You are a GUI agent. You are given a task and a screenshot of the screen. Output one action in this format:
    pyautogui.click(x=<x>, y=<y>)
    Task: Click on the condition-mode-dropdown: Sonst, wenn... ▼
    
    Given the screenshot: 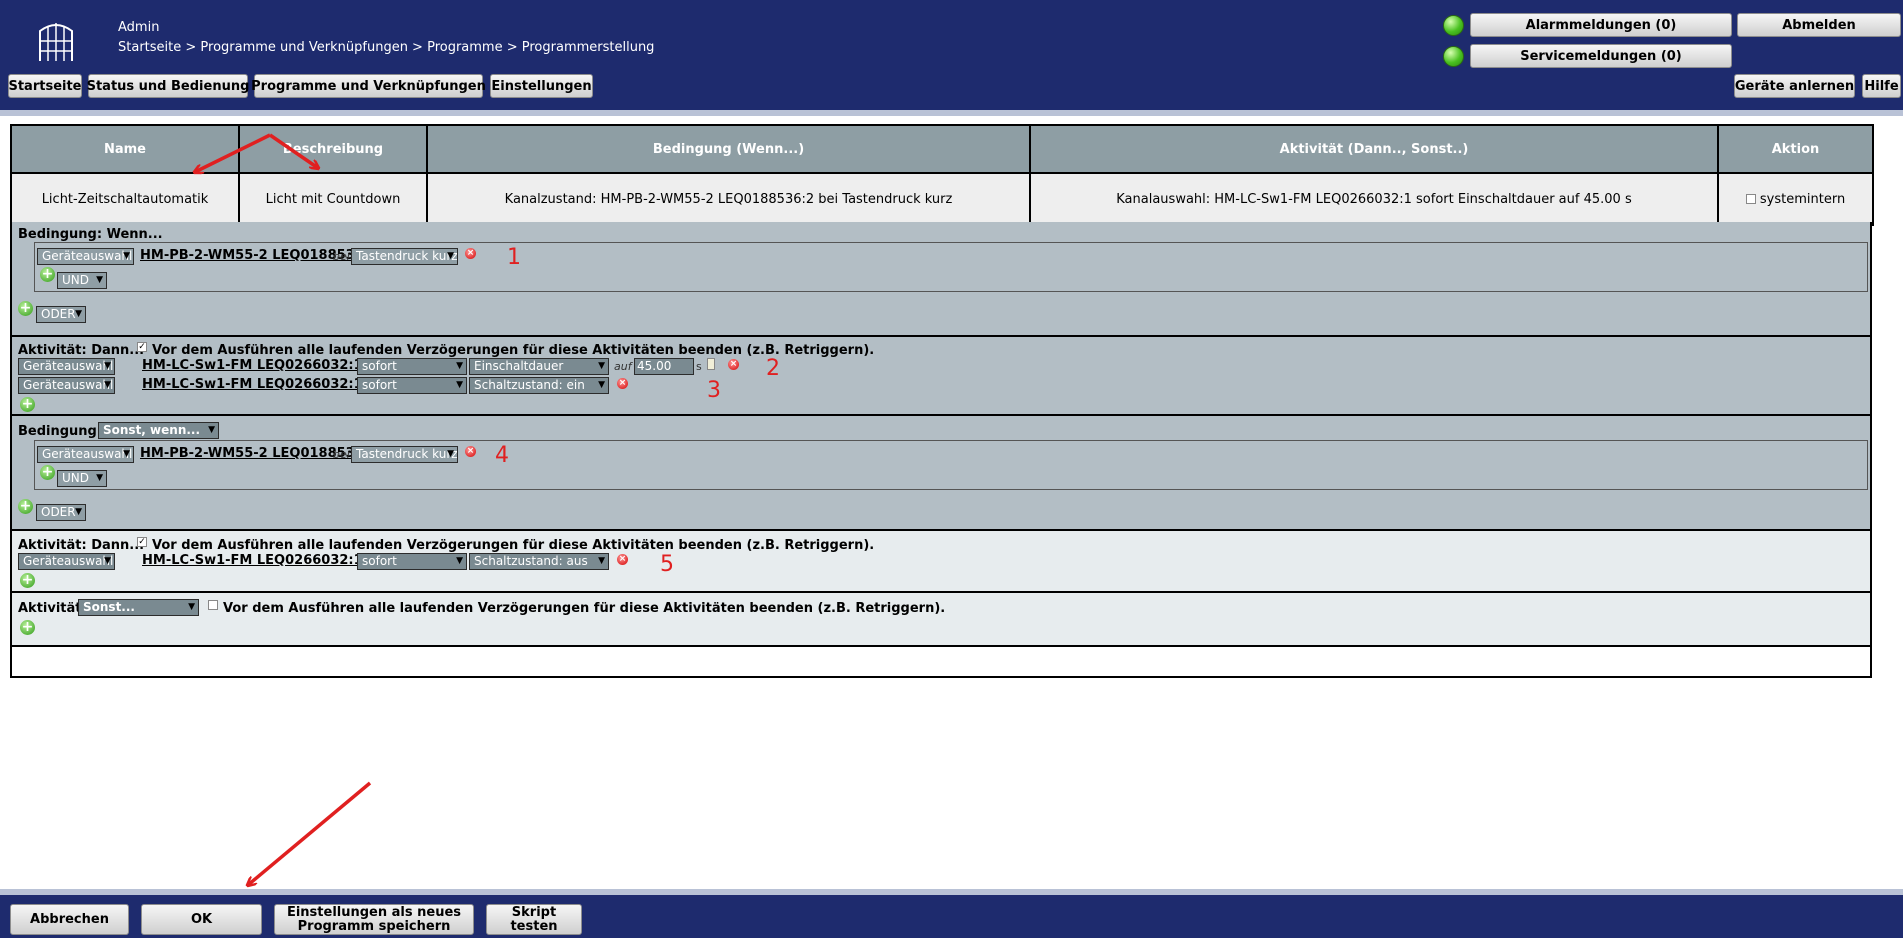 What is the action you would take?
    pyautogui.click(x=158, y=430)
    